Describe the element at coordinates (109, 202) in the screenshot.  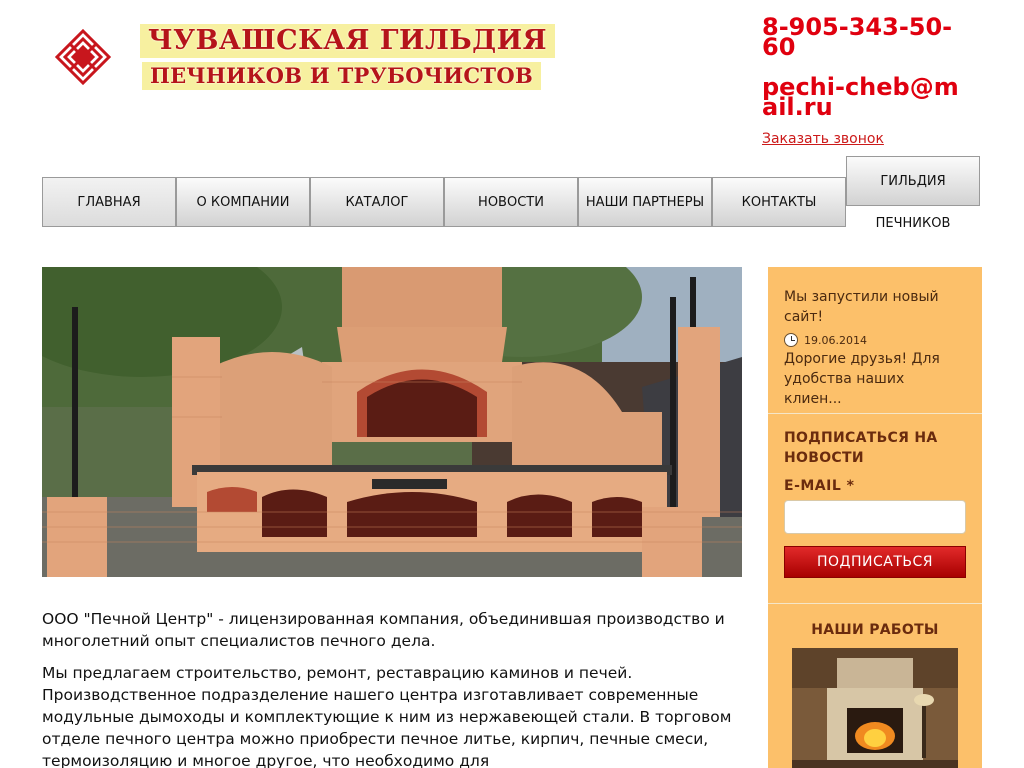
I see `nav-item-home: ГЛАВНАЯ` at that location.